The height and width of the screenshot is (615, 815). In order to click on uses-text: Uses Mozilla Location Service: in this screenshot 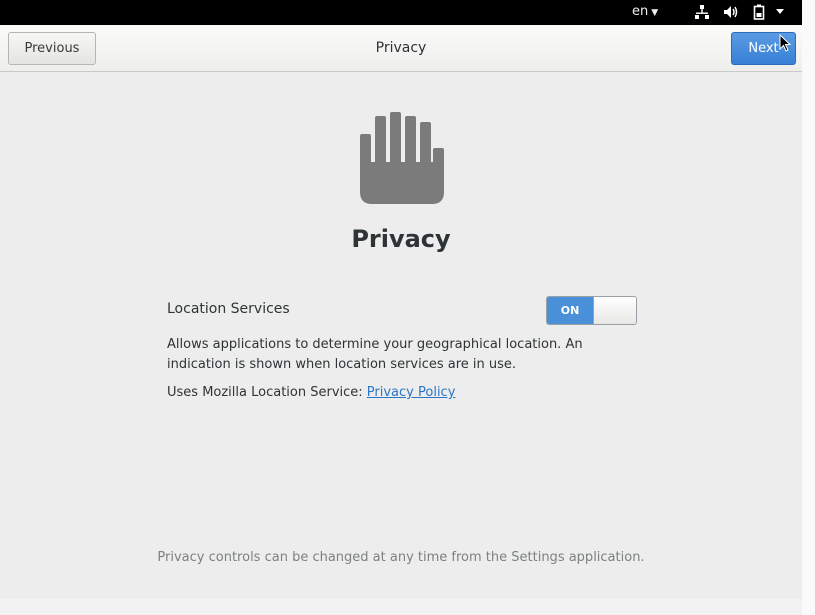, I will do `click(267, 392)`.